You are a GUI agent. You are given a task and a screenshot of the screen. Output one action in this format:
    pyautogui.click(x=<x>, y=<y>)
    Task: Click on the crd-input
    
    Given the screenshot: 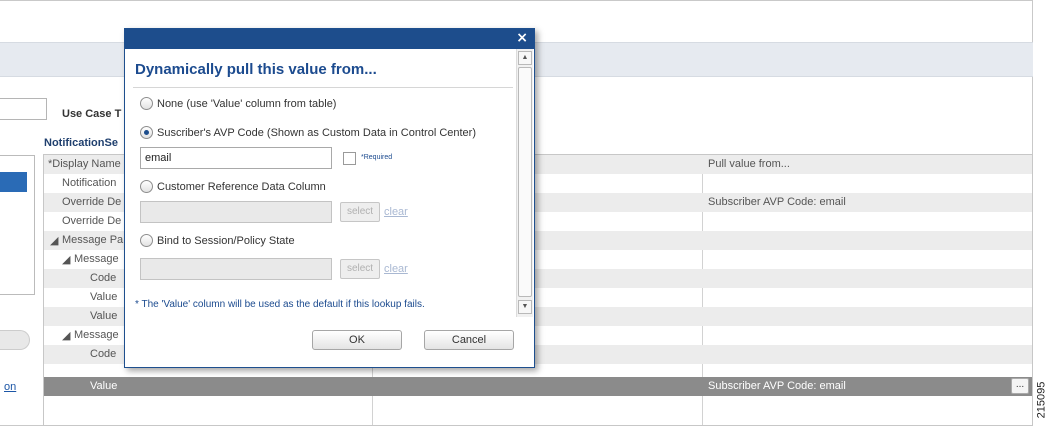 What is the action you would take?
    pyautogui.click(x=236, y=212)
    